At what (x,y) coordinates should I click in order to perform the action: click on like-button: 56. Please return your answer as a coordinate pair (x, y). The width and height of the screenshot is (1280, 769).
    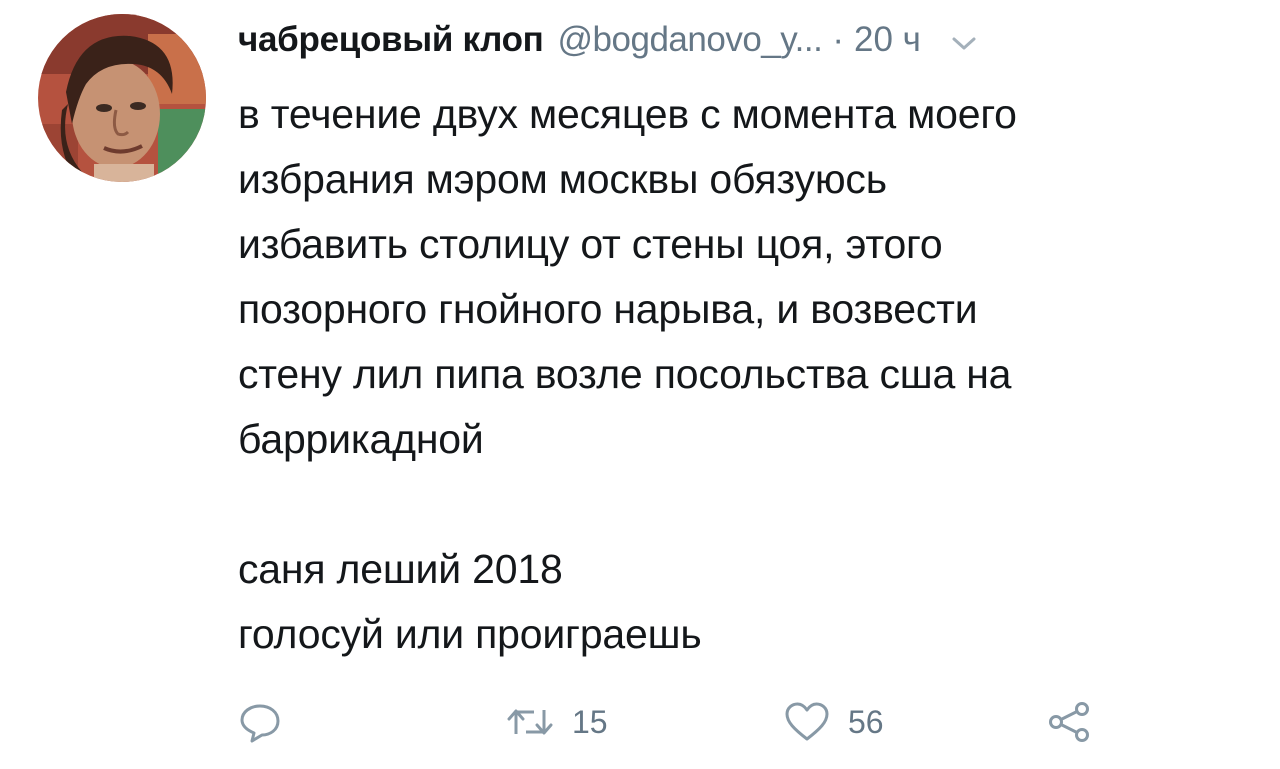
    Looking at the image, I should click on (834, 722).